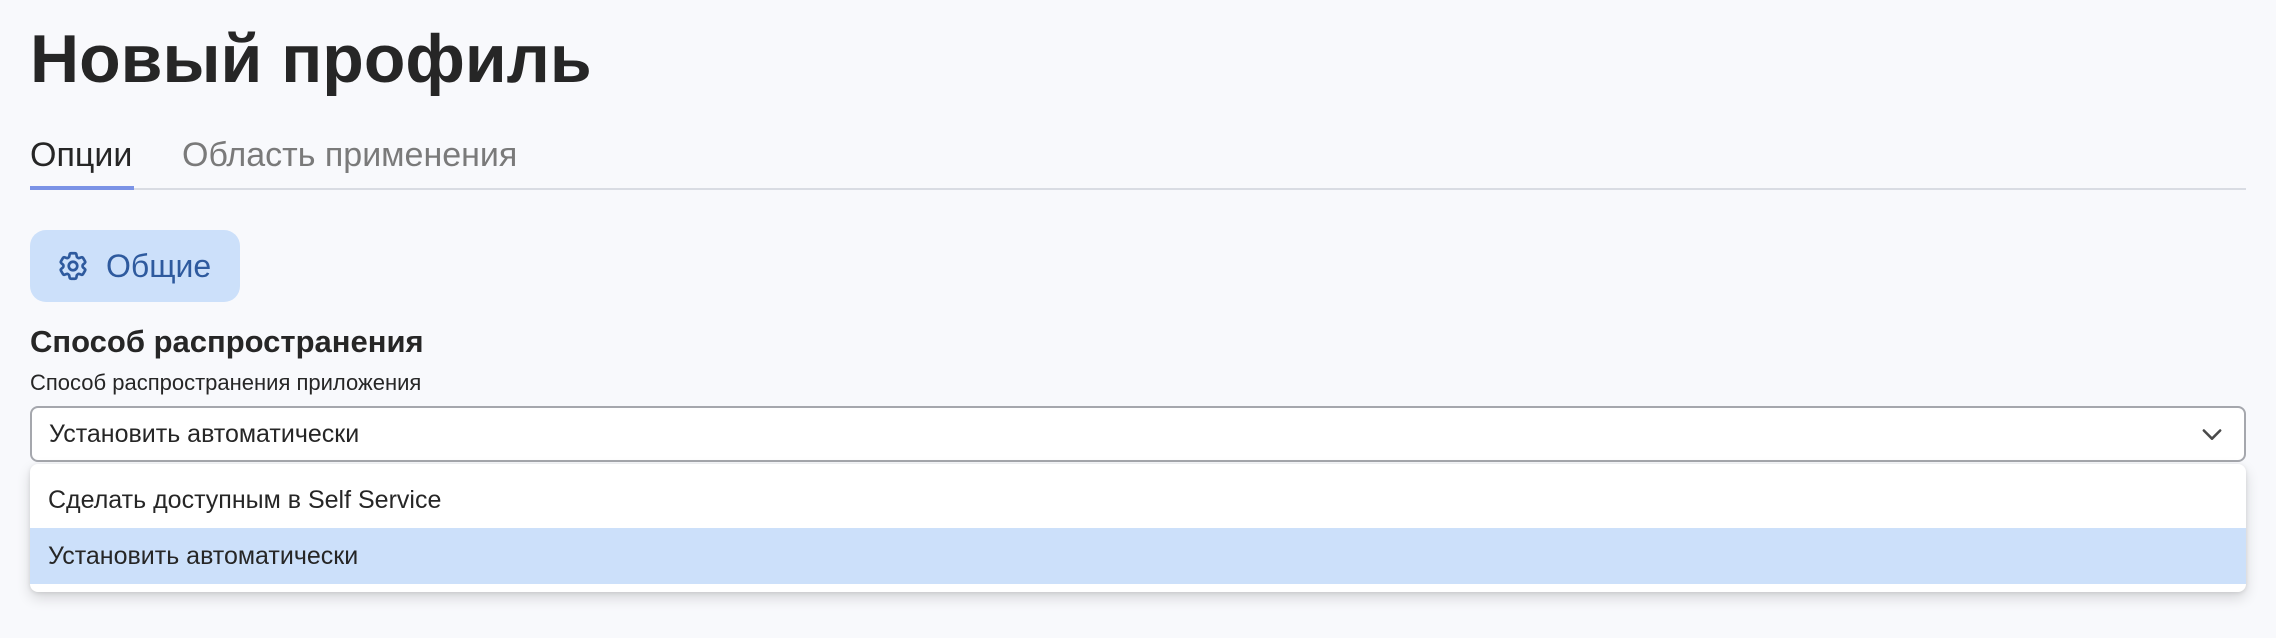 The image size is (2276, 638). What do you see at coordinates (311, 59) in the screenshot?
I see `page-title: Новый профиль` at bounding box center [311, 59].